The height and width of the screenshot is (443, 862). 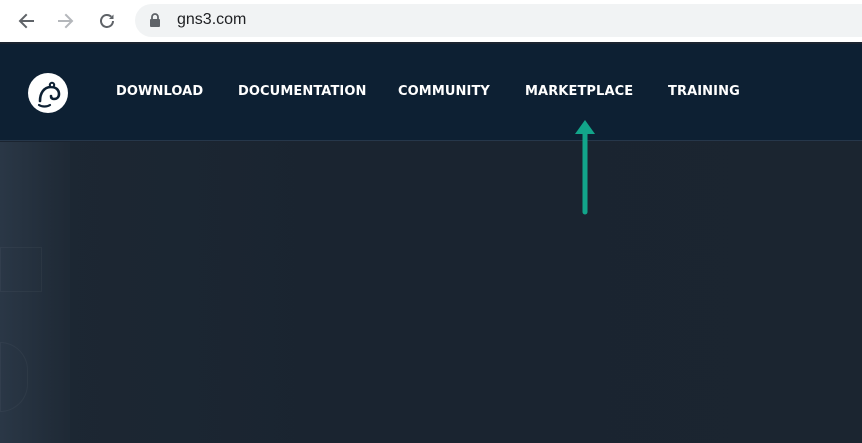 I want to click on menu-item-download: DOWNLOAD, so click(x=159, y=91).